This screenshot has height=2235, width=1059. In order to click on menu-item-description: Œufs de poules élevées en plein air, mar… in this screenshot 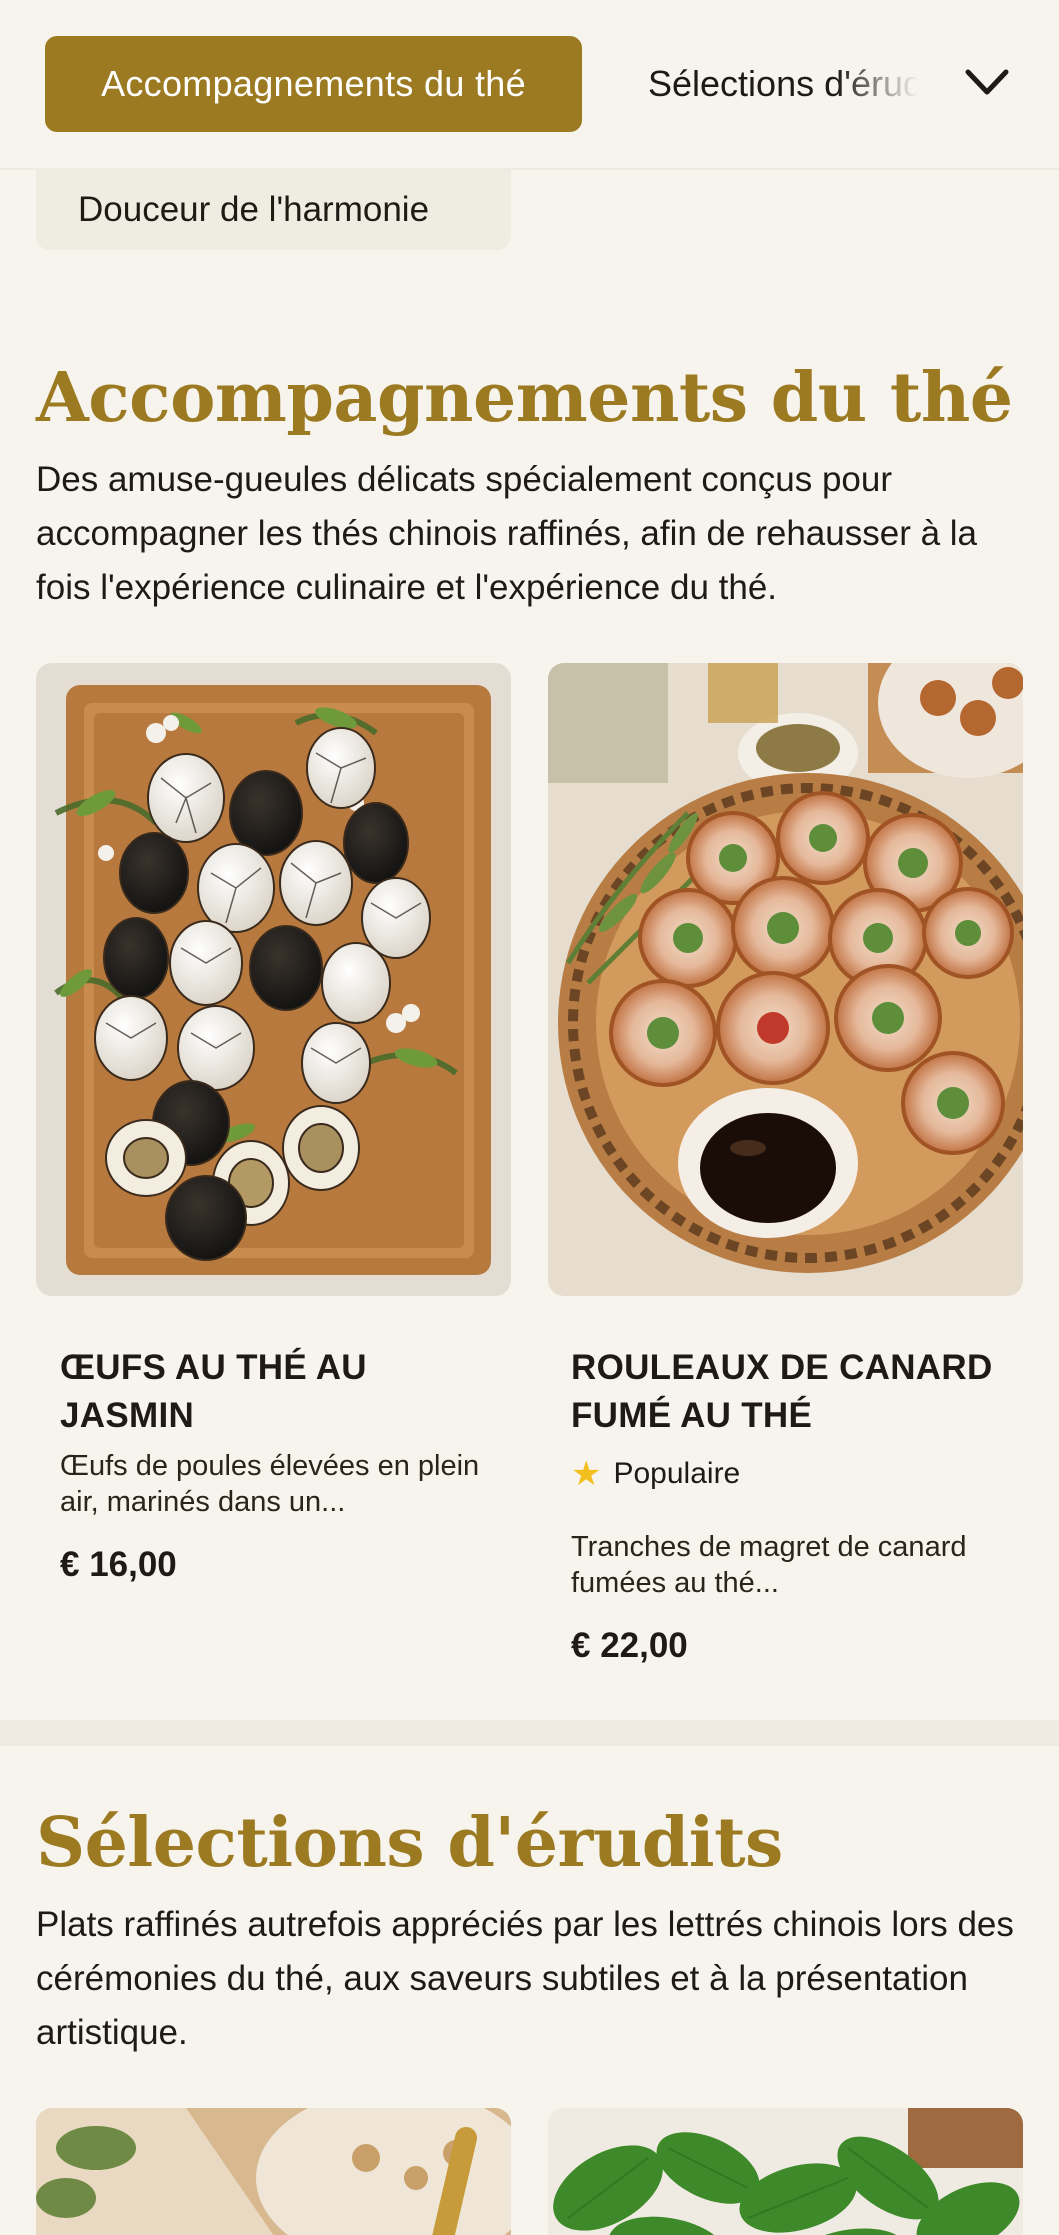, I will do `click(270, 1484)`.